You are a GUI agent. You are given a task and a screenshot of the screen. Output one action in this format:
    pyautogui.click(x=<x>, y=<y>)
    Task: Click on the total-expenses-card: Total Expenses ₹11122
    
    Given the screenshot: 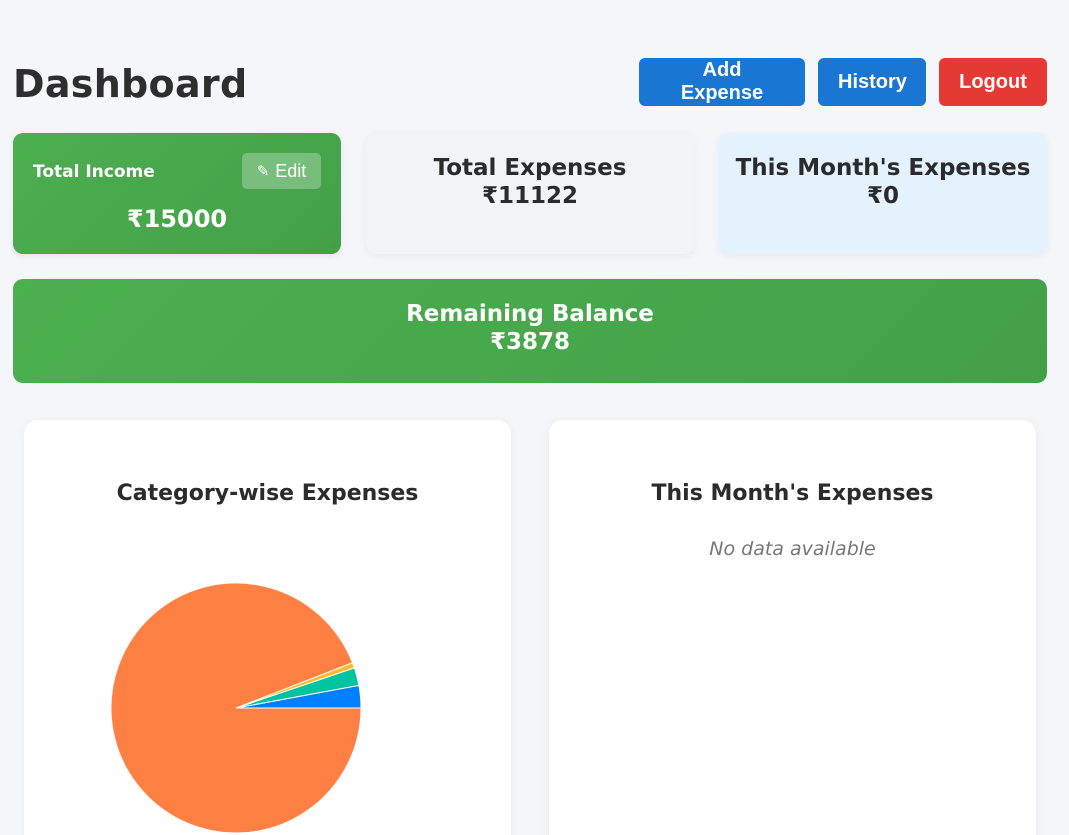 What is the action you would take?
    pyautogui.click(x=530, y=193)
    